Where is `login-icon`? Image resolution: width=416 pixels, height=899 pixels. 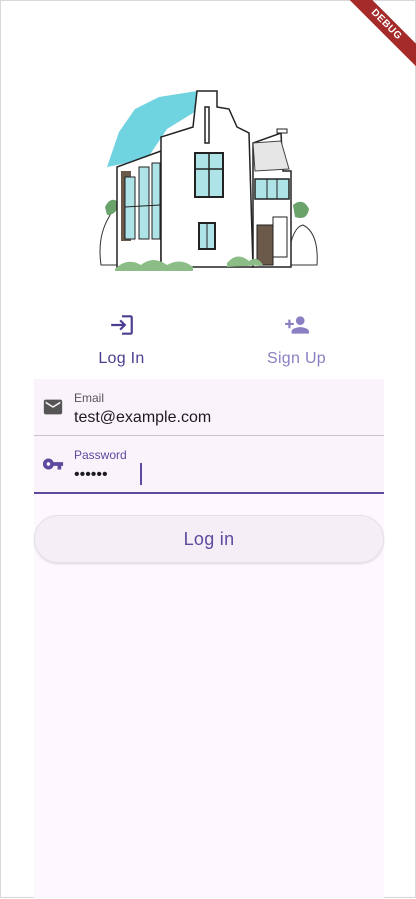
login-icon is located at coordinates (121, 325).